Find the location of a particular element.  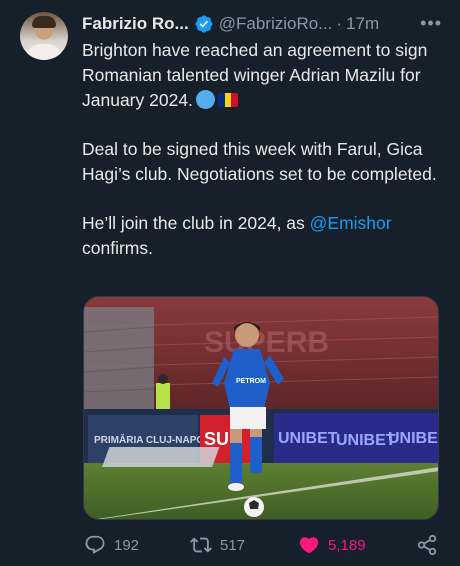

board-su: SU is located at coordinates (216, 439).